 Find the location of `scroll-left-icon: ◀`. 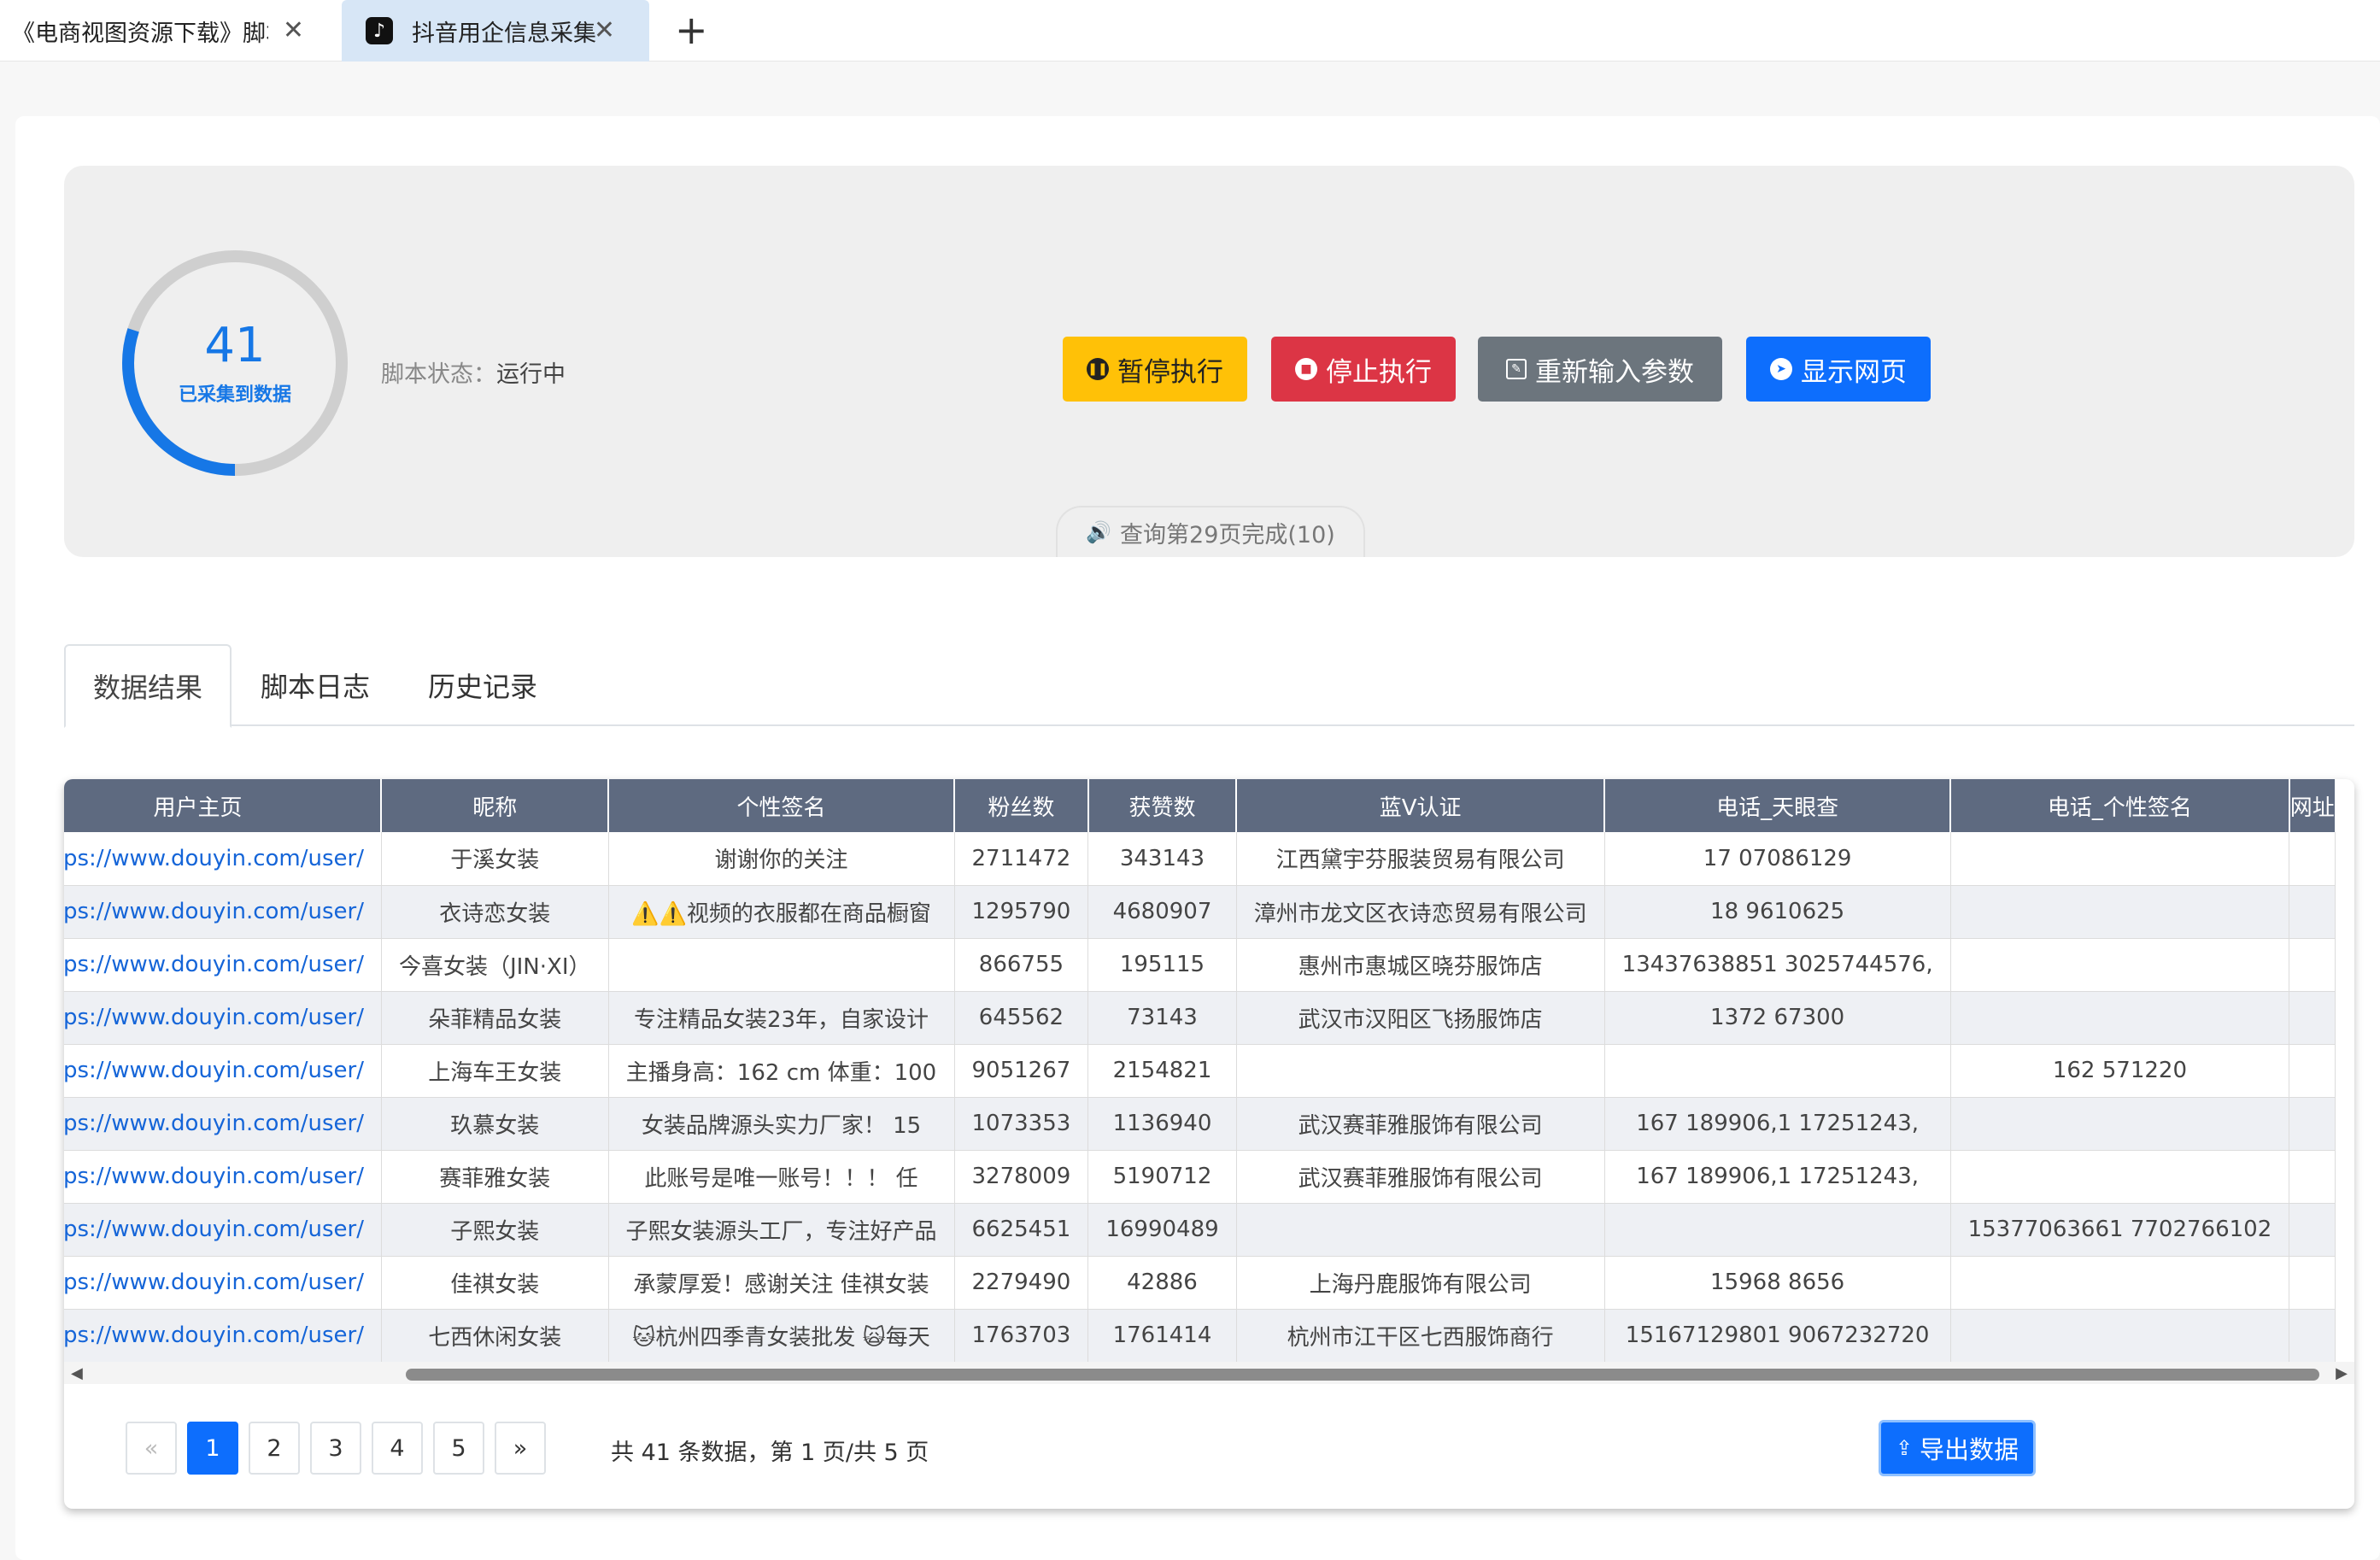

scroll-left-icon: ◀ is located at coordinates (77, 1373).